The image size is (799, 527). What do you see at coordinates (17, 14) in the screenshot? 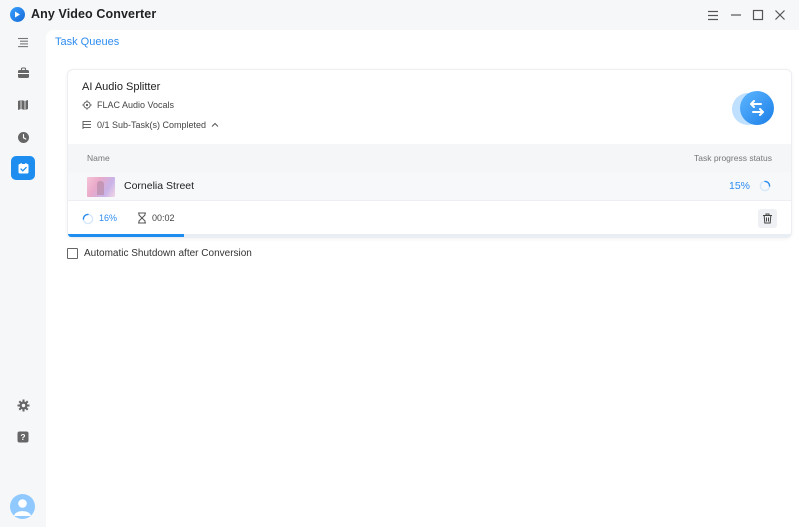
I see `app-logo-icon` at bounding box center [17, 14].